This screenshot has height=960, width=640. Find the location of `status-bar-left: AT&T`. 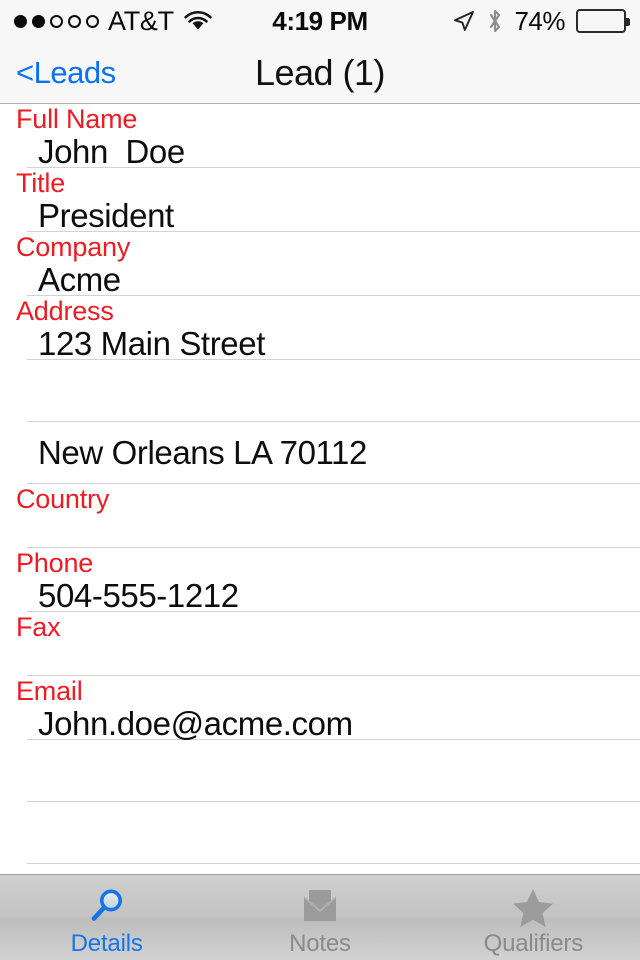

status-bar-left: AT&T is located at coordinates (113, 20).